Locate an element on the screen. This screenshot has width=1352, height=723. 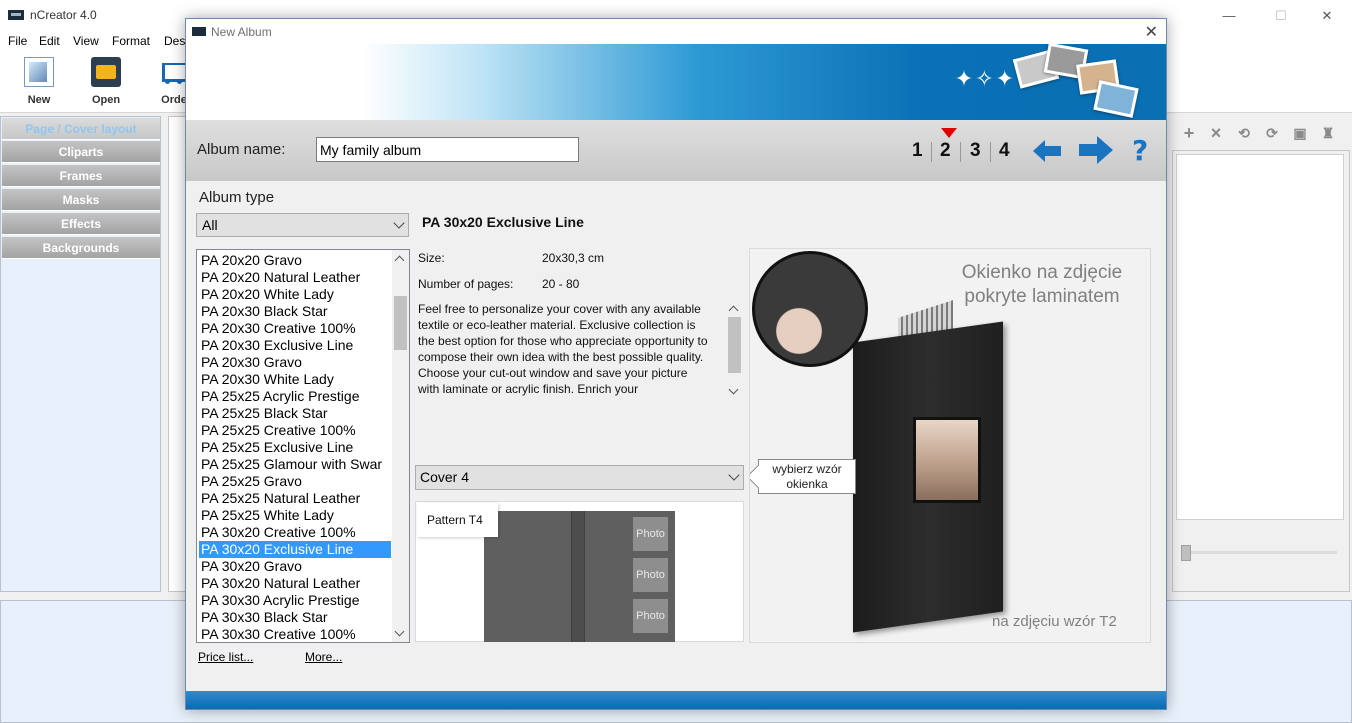
album-type-select: All is located at coordinates (302, 225).